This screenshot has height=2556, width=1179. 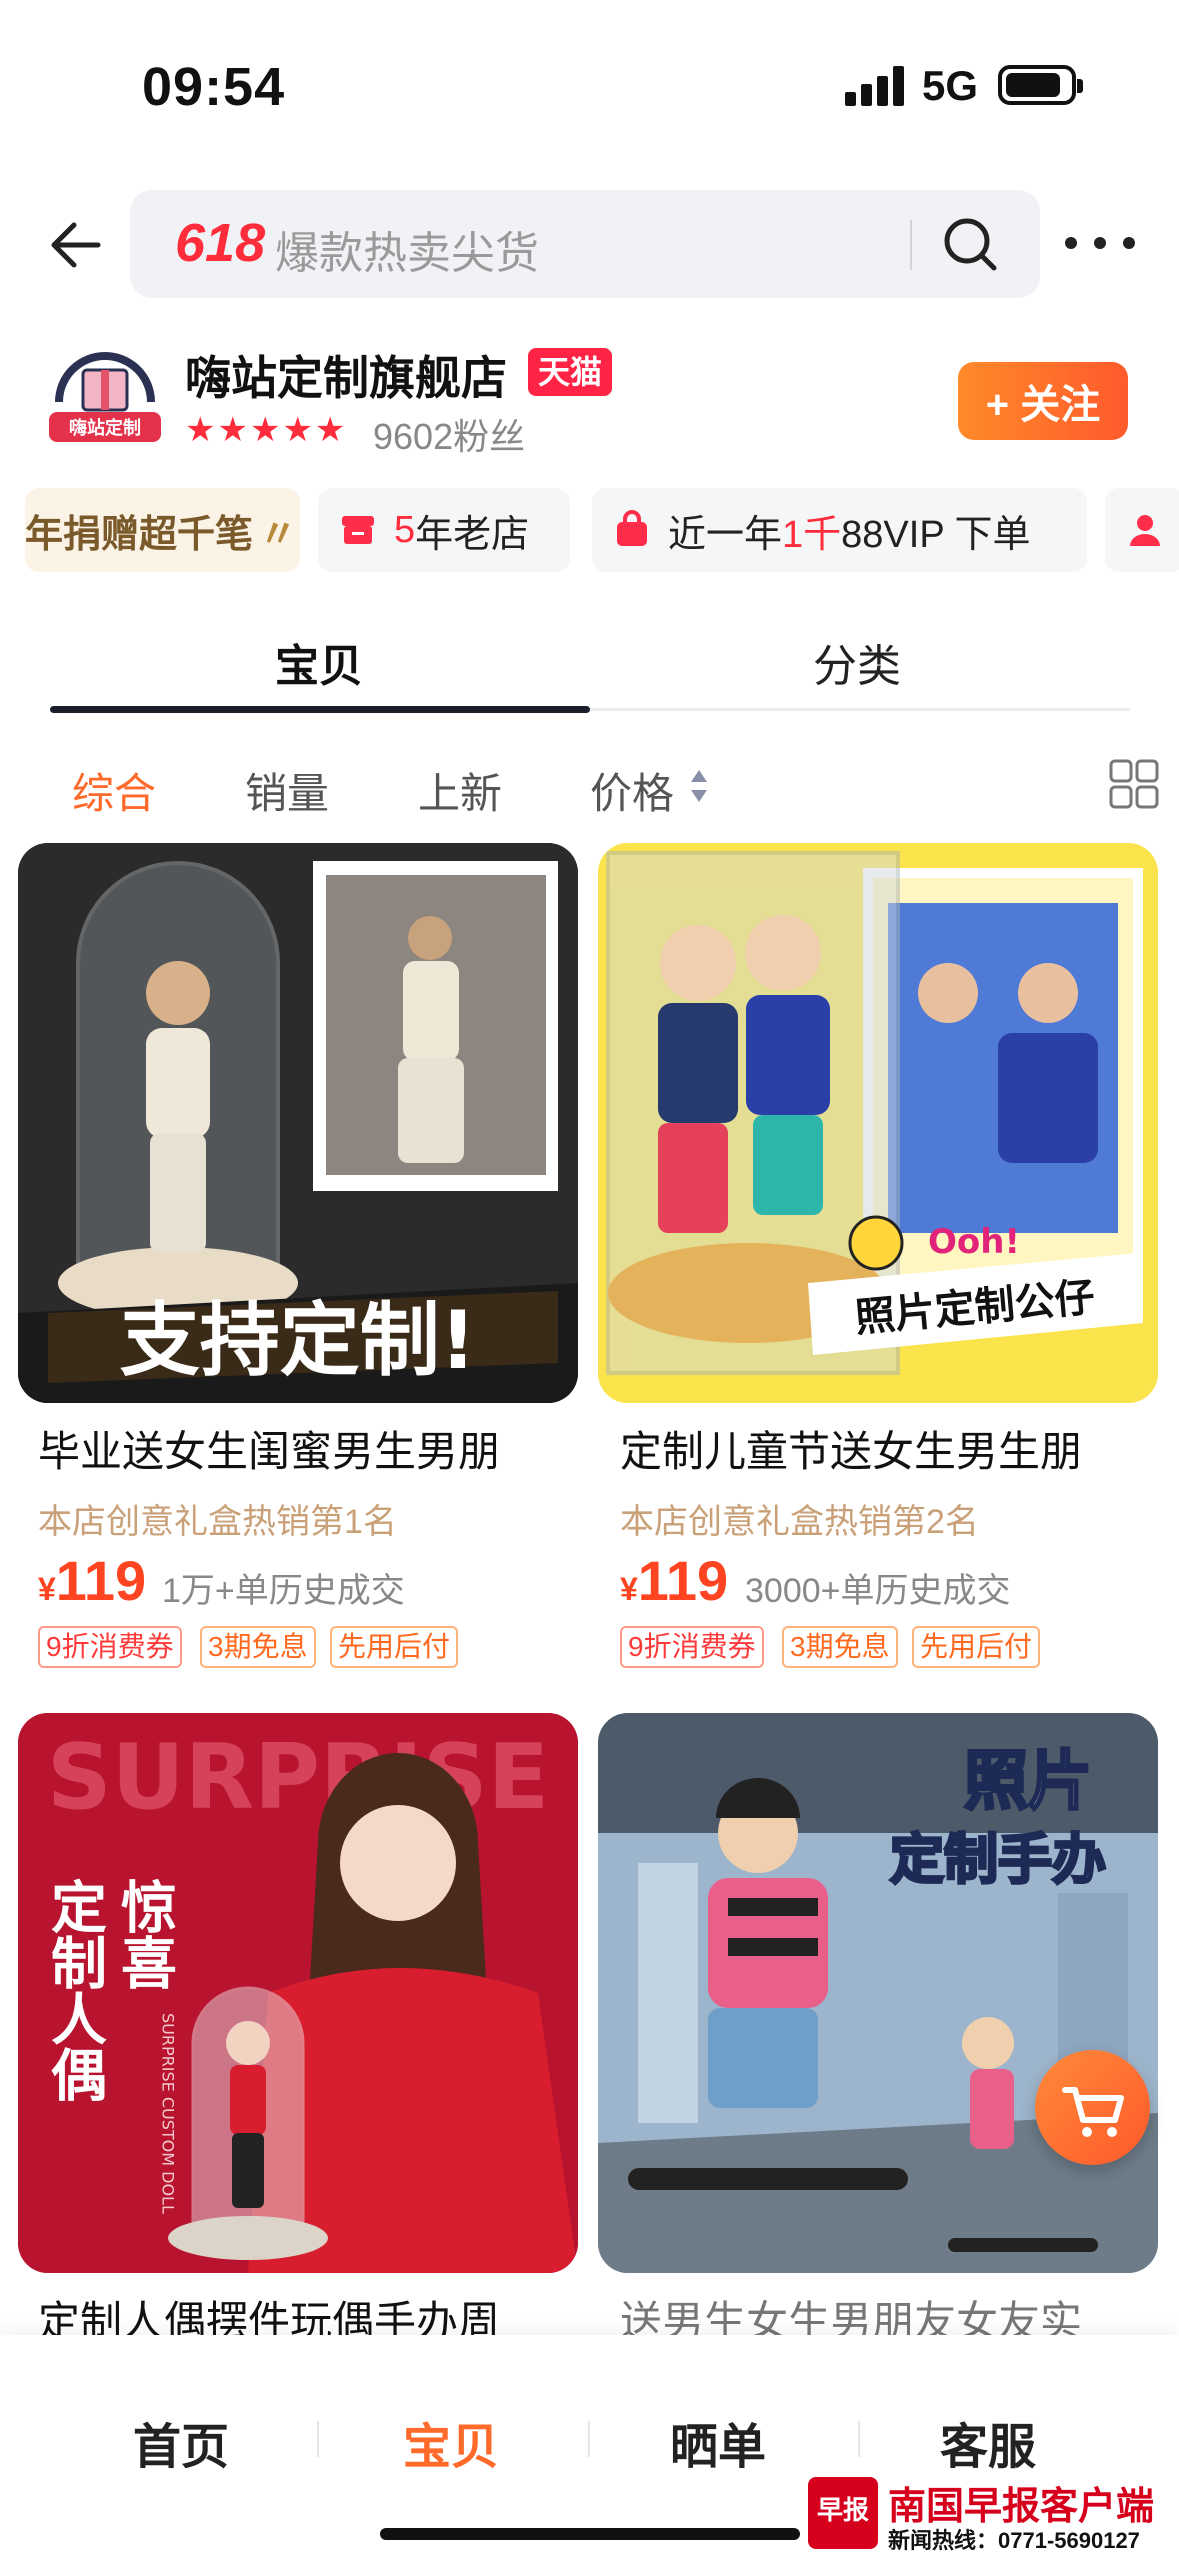 I want to click on back-button, so click(x=75, y=245).